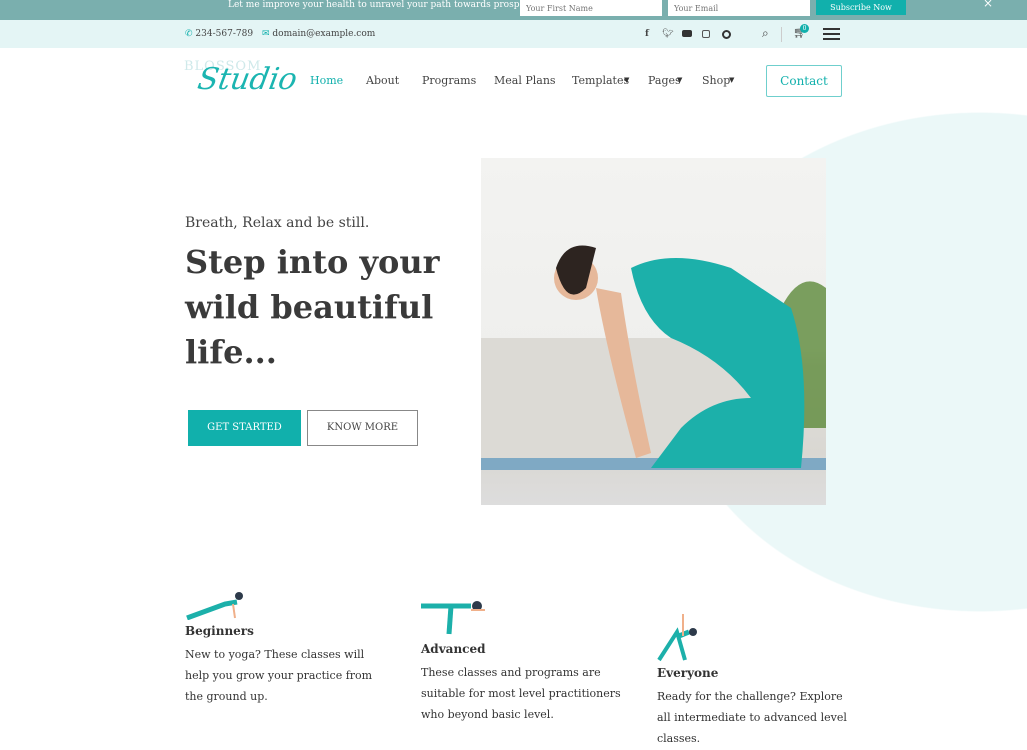  I want to click on nav-templates: Templates, so click(600, 80).